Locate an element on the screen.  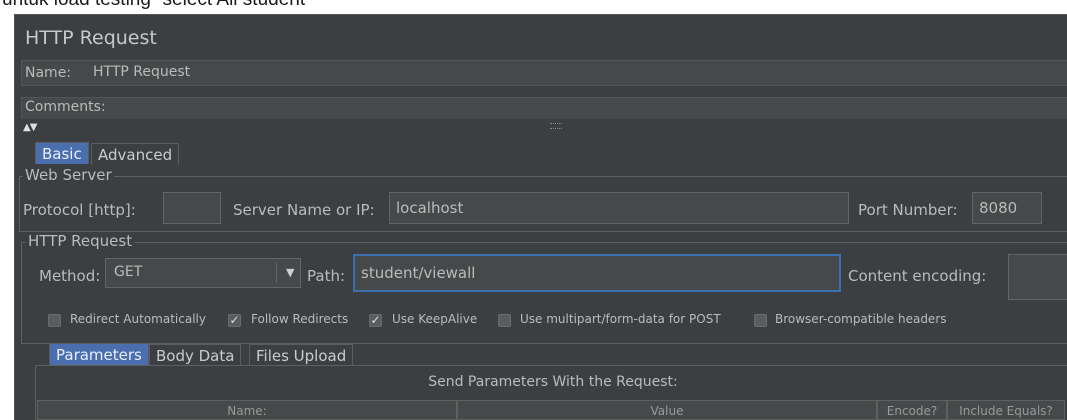
splitter-arrows-icon: ▲▼ is located at coordinates (30, 127).